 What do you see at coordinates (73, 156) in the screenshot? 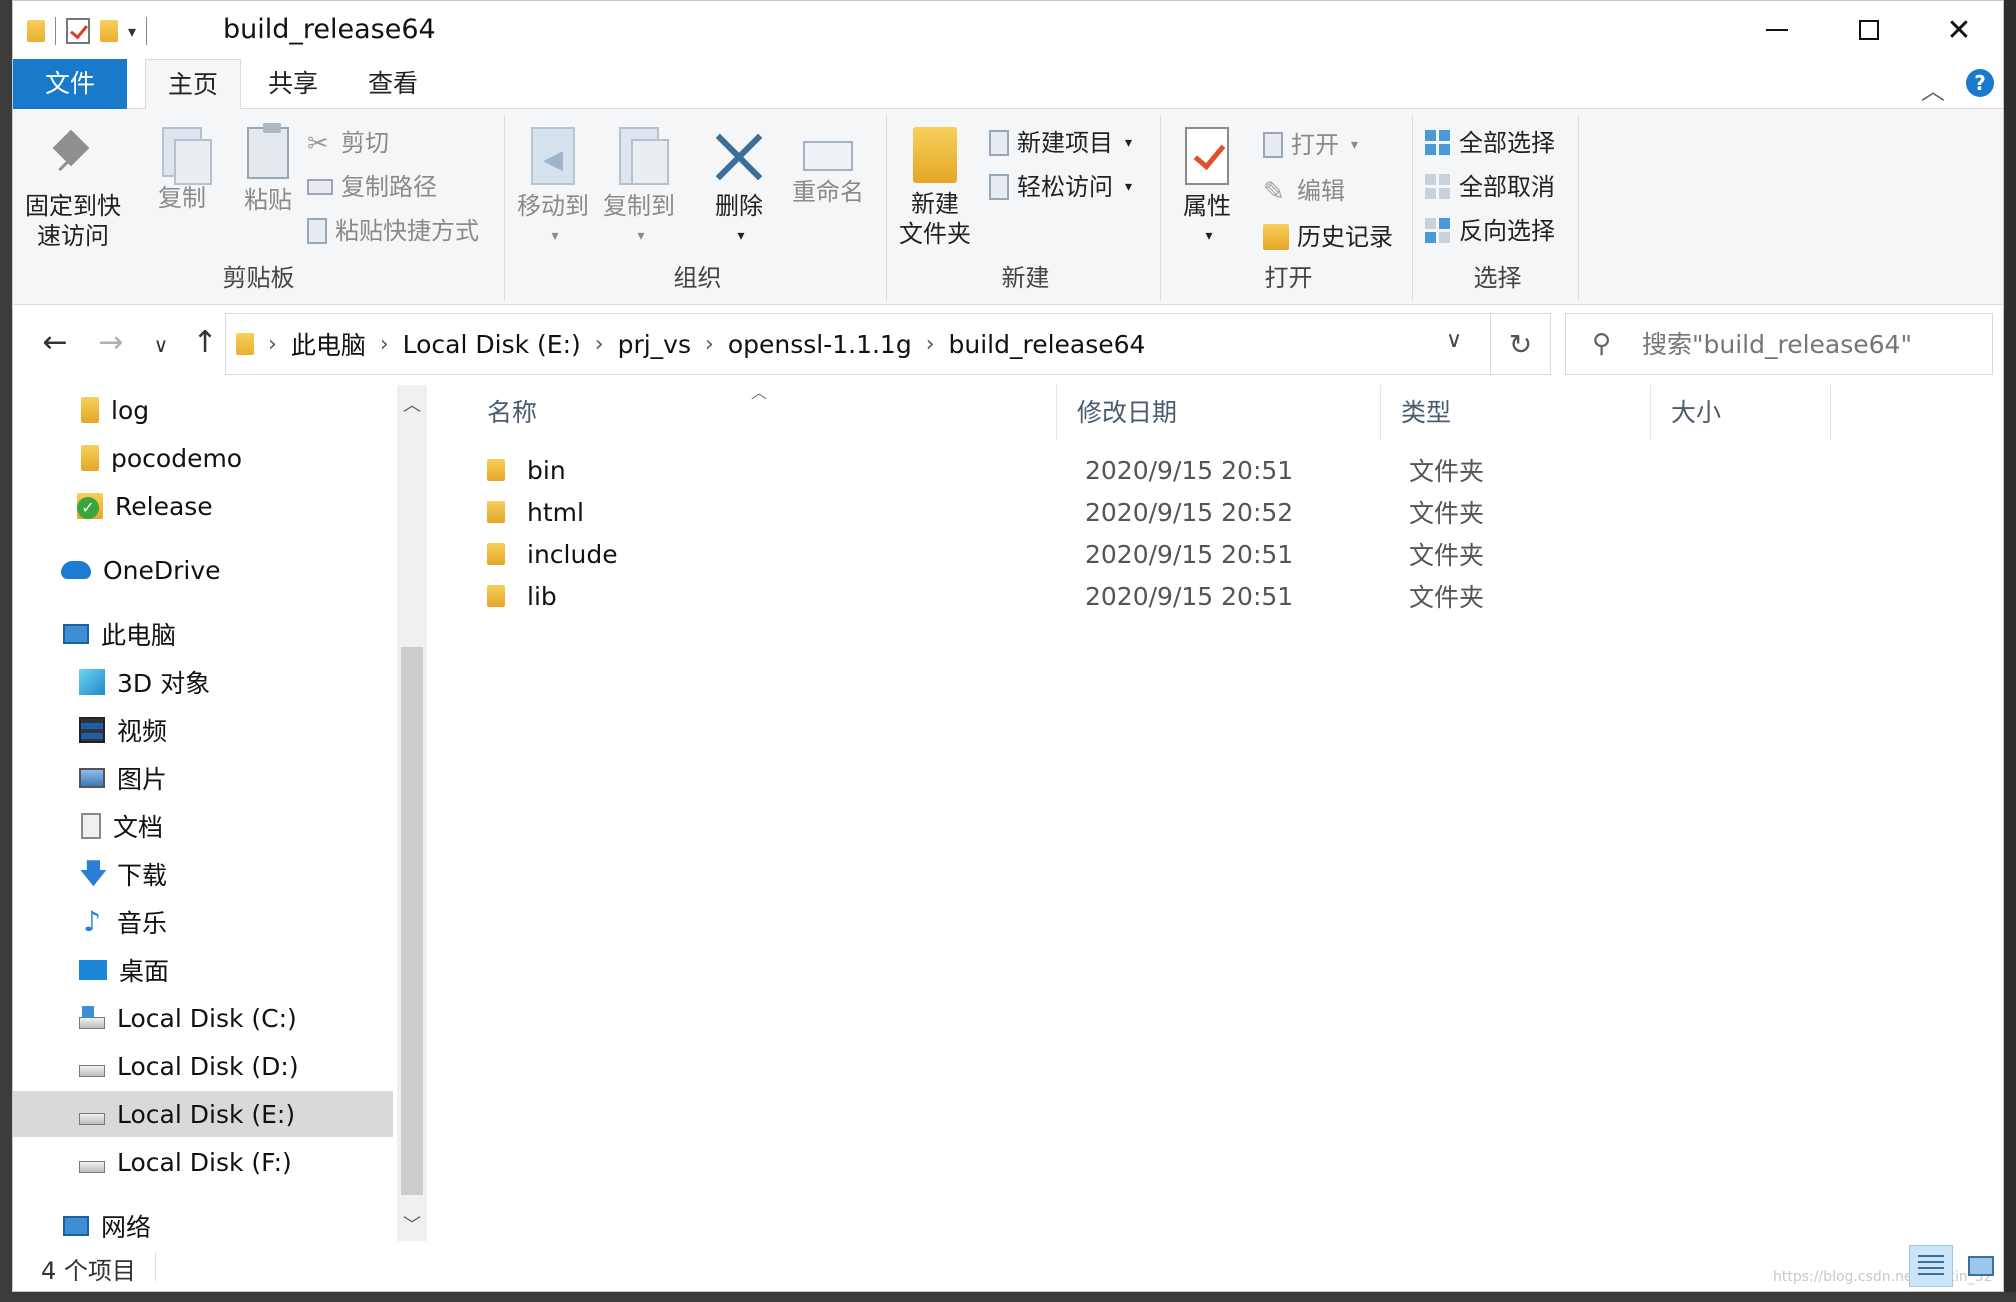
I see `pin-icon` at bounding box center [73, 156].